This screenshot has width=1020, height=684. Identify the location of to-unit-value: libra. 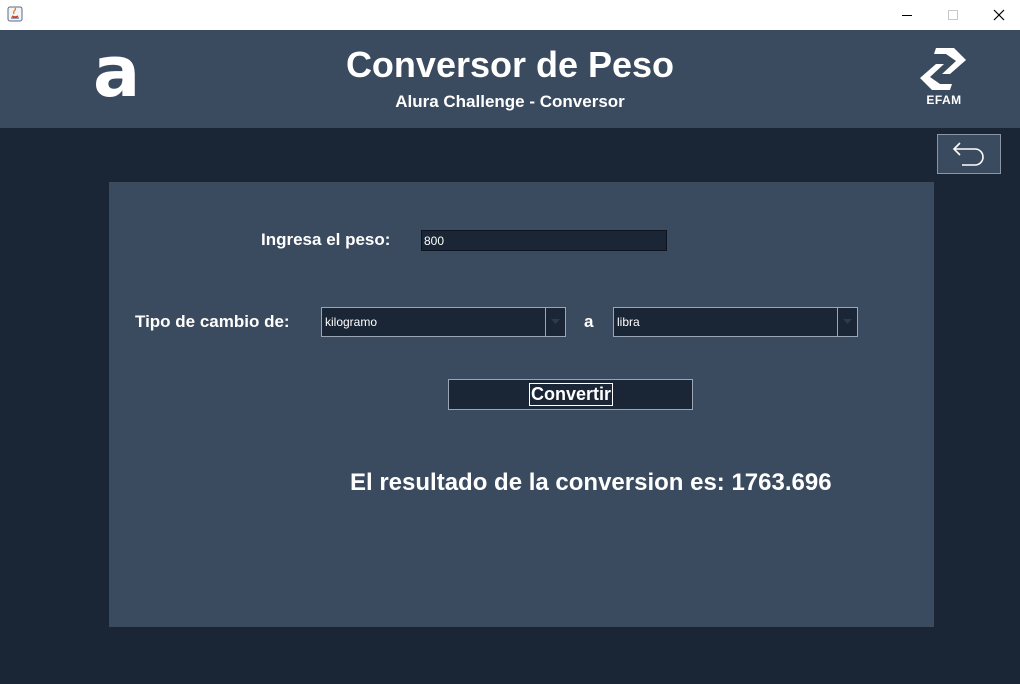
(628, 322).